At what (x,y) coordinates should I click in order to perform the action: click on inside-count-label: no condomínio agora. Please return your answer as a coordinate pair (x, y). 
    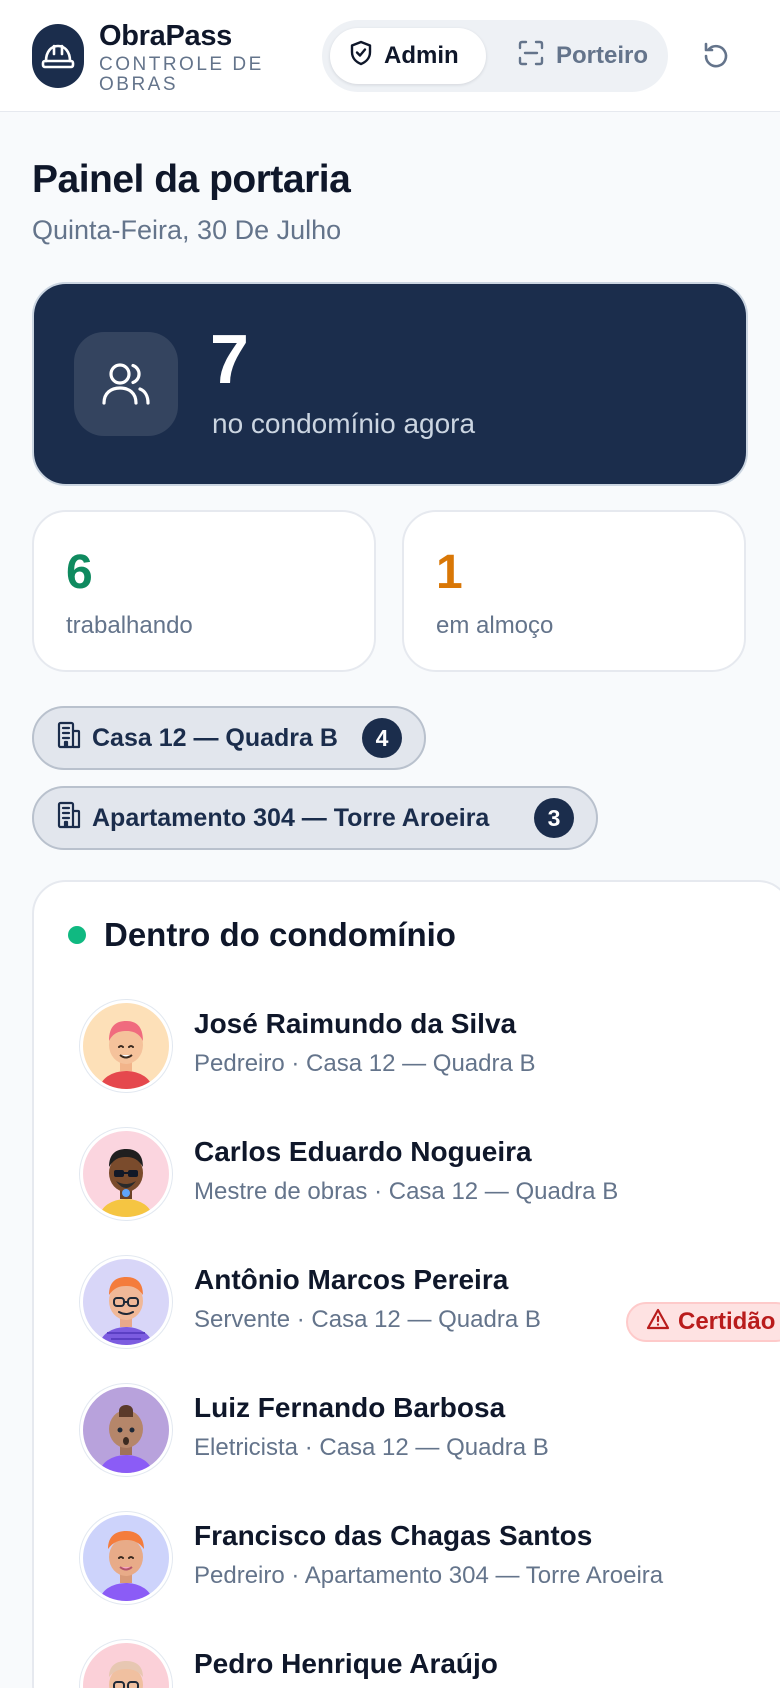
    Looking at the image, I should click on (344, 423).